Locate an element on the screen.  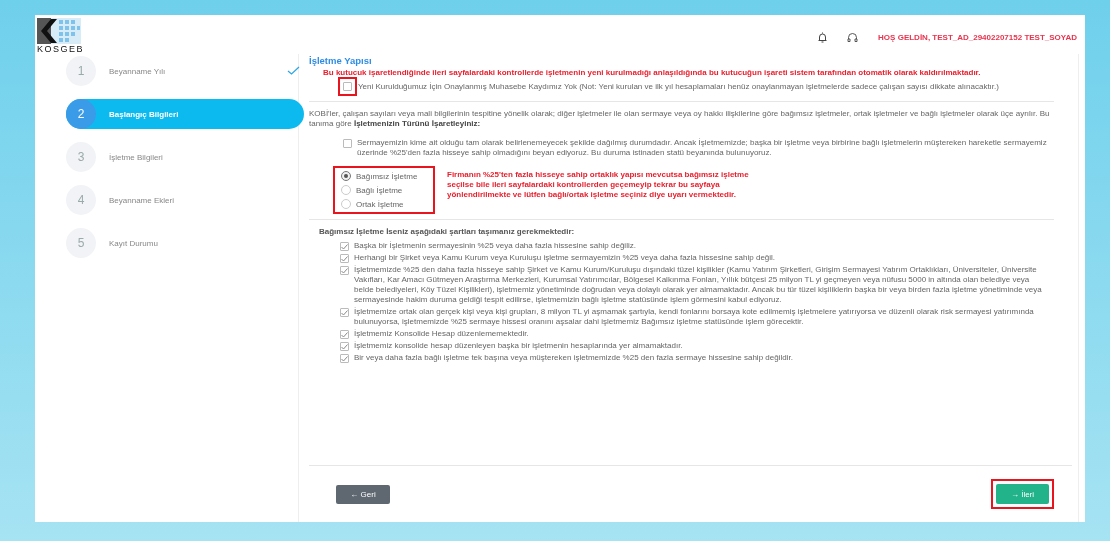
checkbox-label: Sermayemizin kime ait olduğu tam olarak belirlenemeyecek şekilde dağılmış durumdadır. Ancak İşletmemizde; başka bir işletme veya birbirine bağlı işletmelerin müştereken hareketle sermayemiz üzerinde %25'den fazla hisseye sahip olmadığını beyan ediyoruz. Bu duruma istinaden statü beyanında bulunuyoruz. is located at coordinates (702, 148).